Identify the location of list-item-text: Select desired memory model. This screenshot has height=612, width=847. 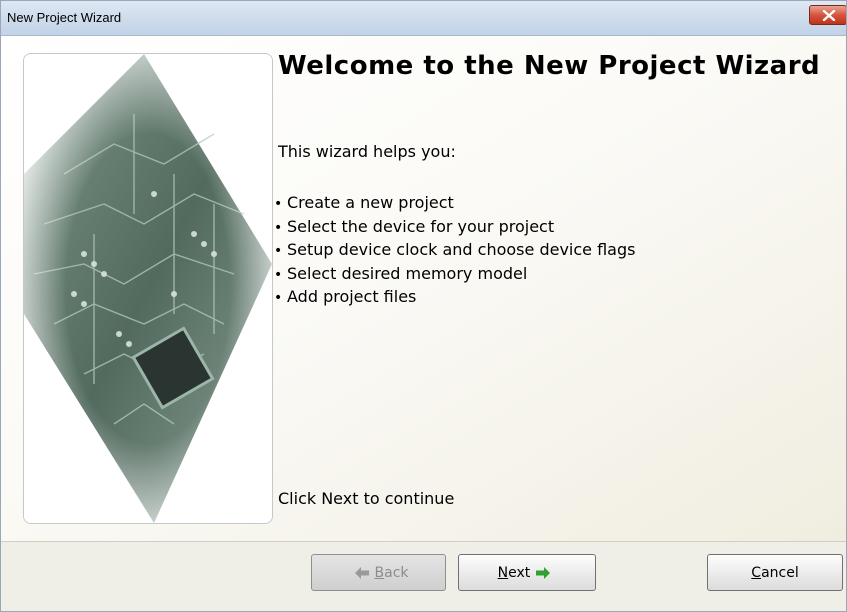
(407, 273).